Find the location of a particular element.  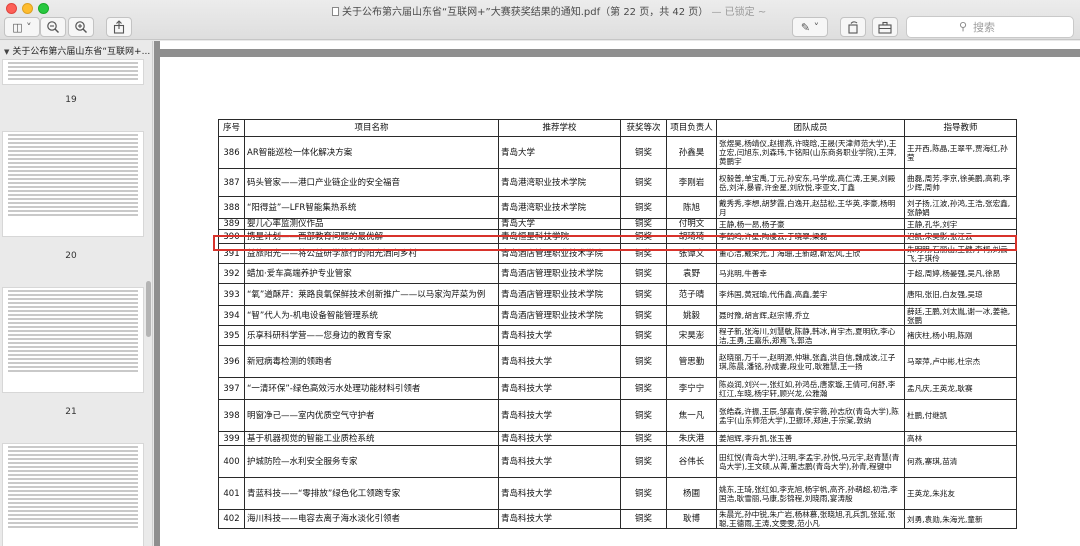

thumbnail-sidebar: ▼ 关于公布第六届山东省“互联网+... 19 20 21 is located at coordinates (76, 293).